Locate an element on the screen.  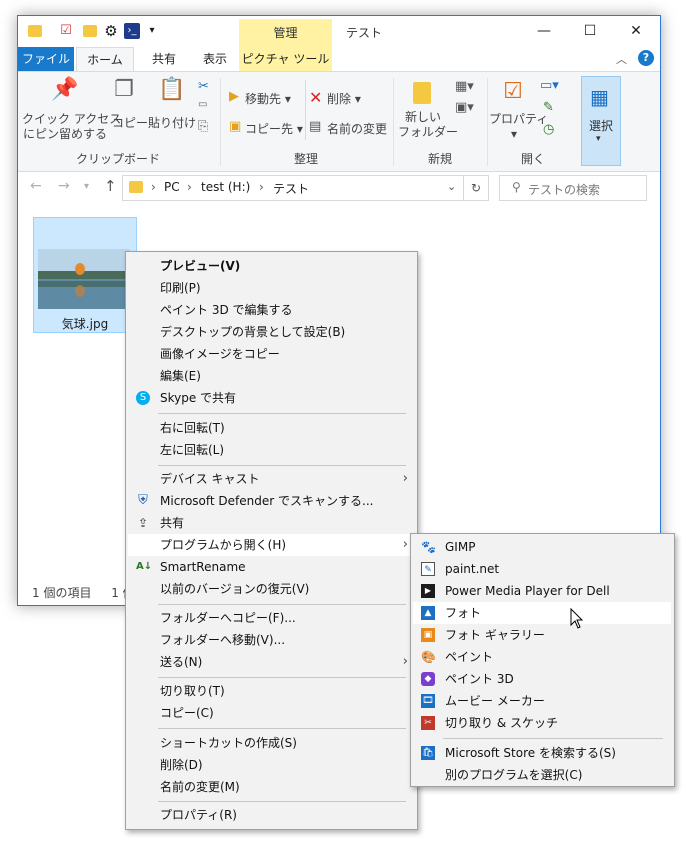
copy-to-label: コピー先 is located at coordinates (269, 129).